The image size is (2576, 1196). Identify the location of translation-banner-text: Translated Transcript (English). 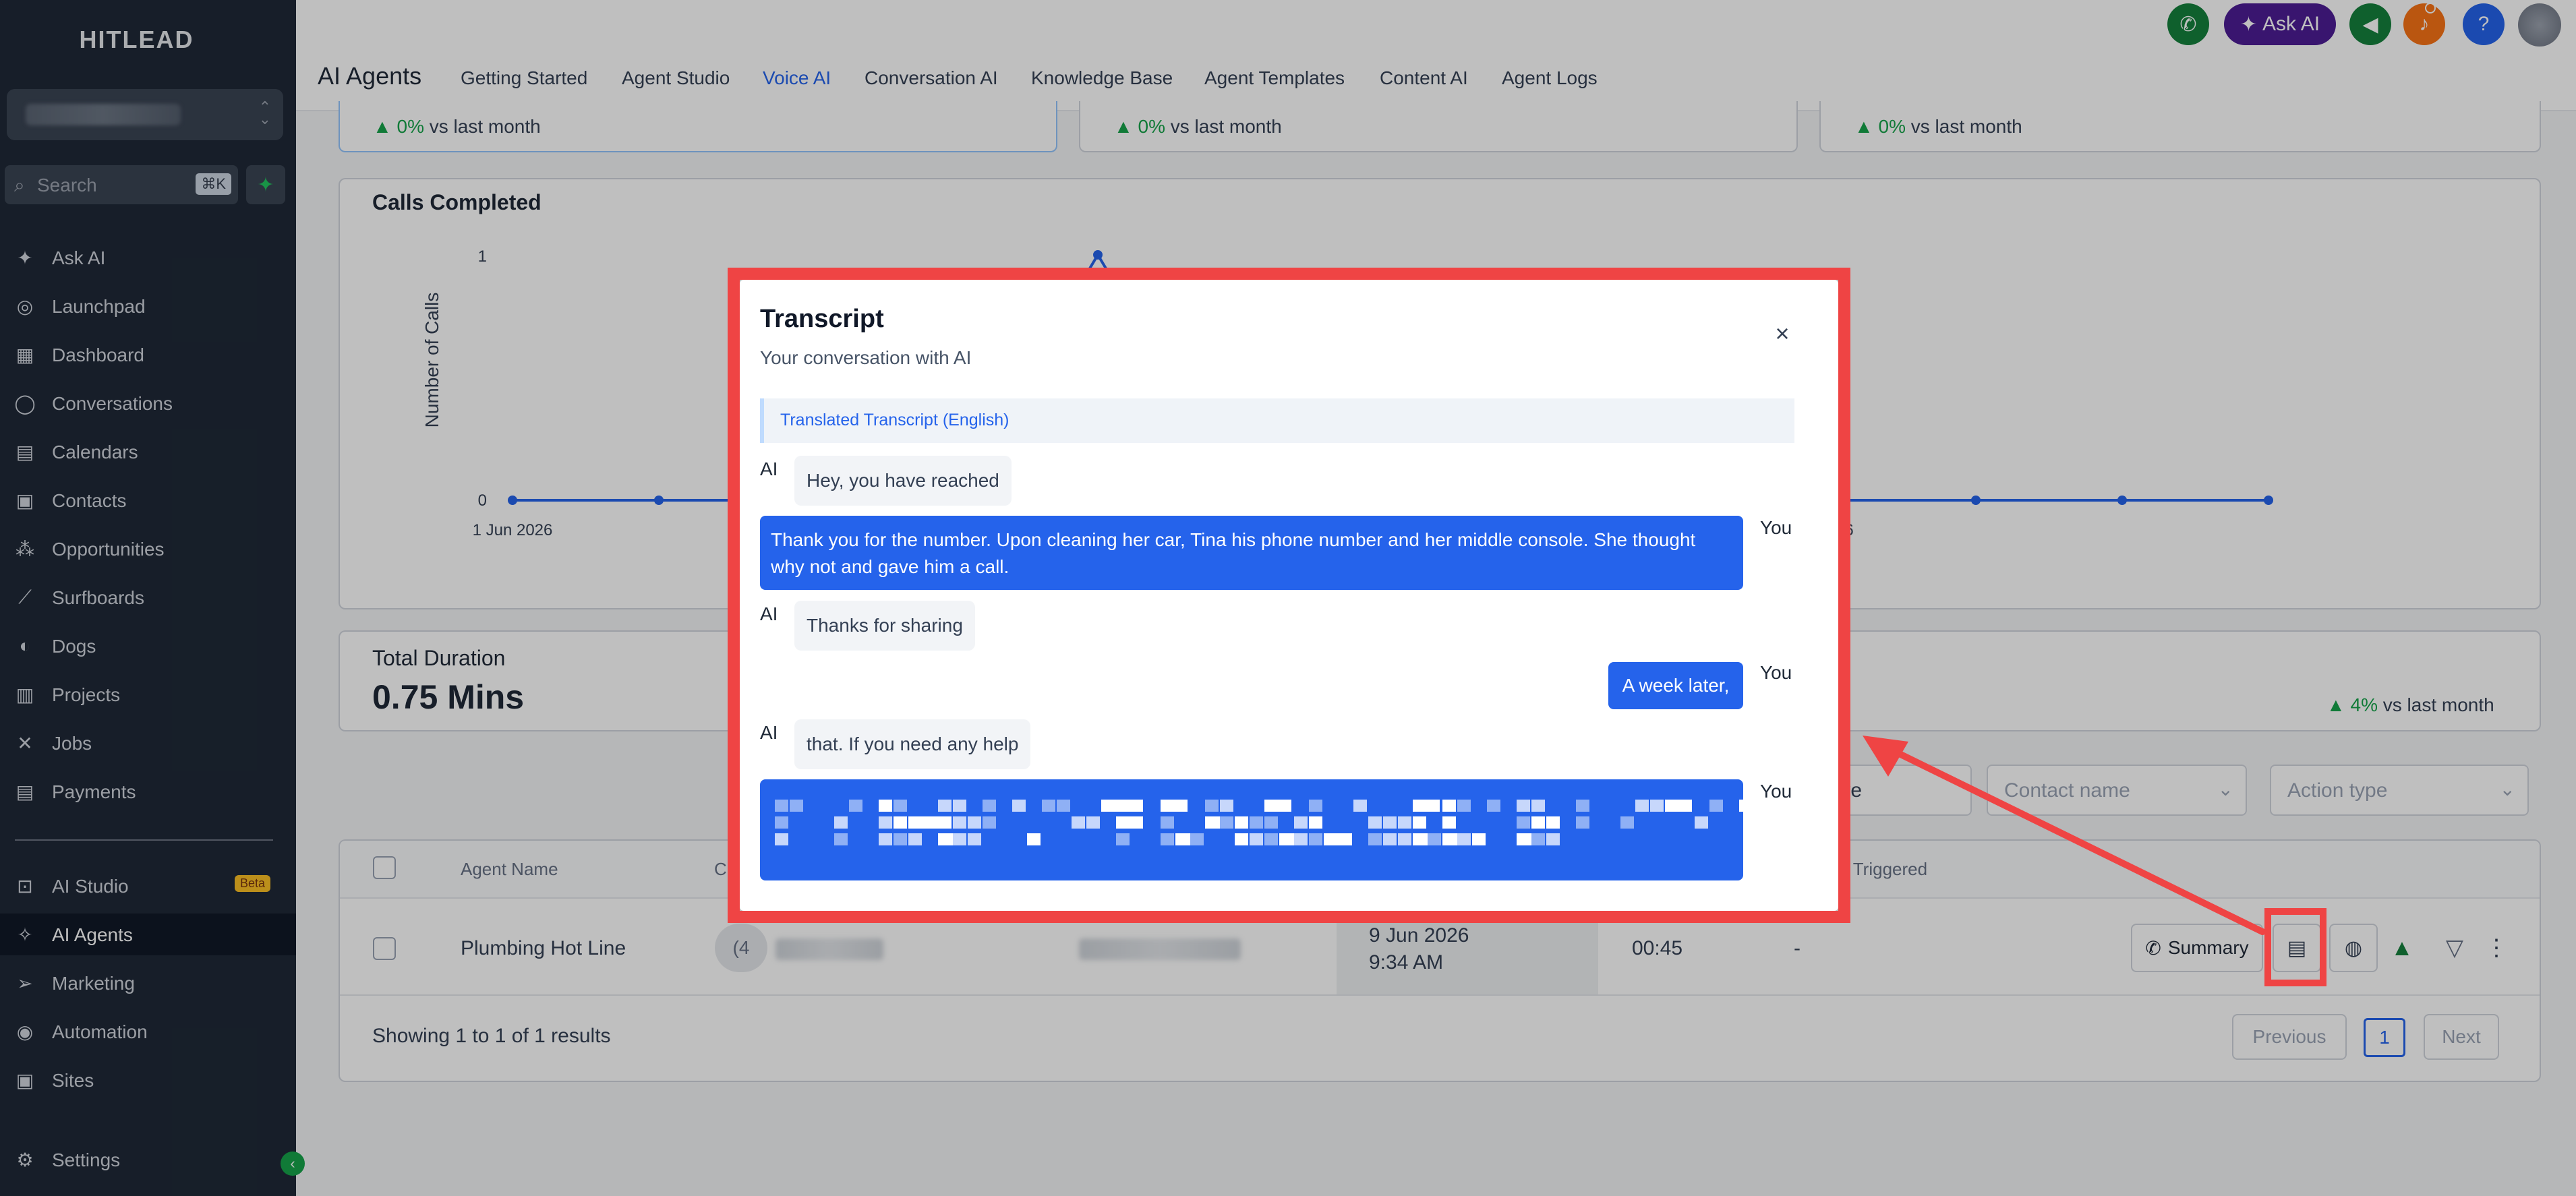
(894, 420).